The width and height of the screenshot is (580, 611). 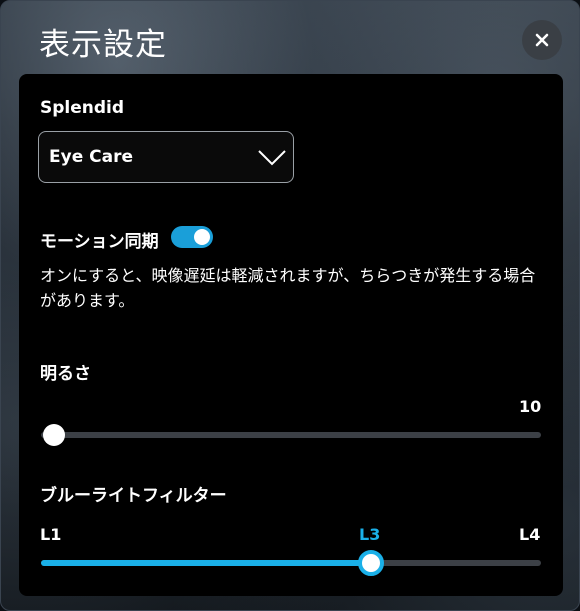 What do you see at coordinates (91, 157) in the screenshot?
I see `splendid-selected-value: Eye Care` at bounding box center [91, 157].